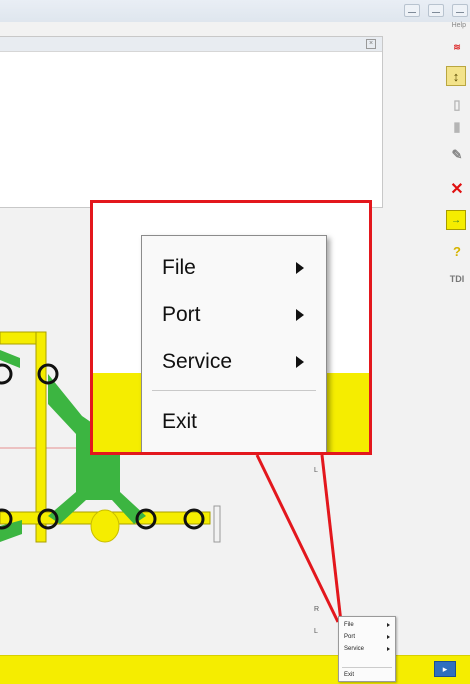 This screenshot has height=684, width=470. I want to click on menu-item-port: Port, so click(234, 315).